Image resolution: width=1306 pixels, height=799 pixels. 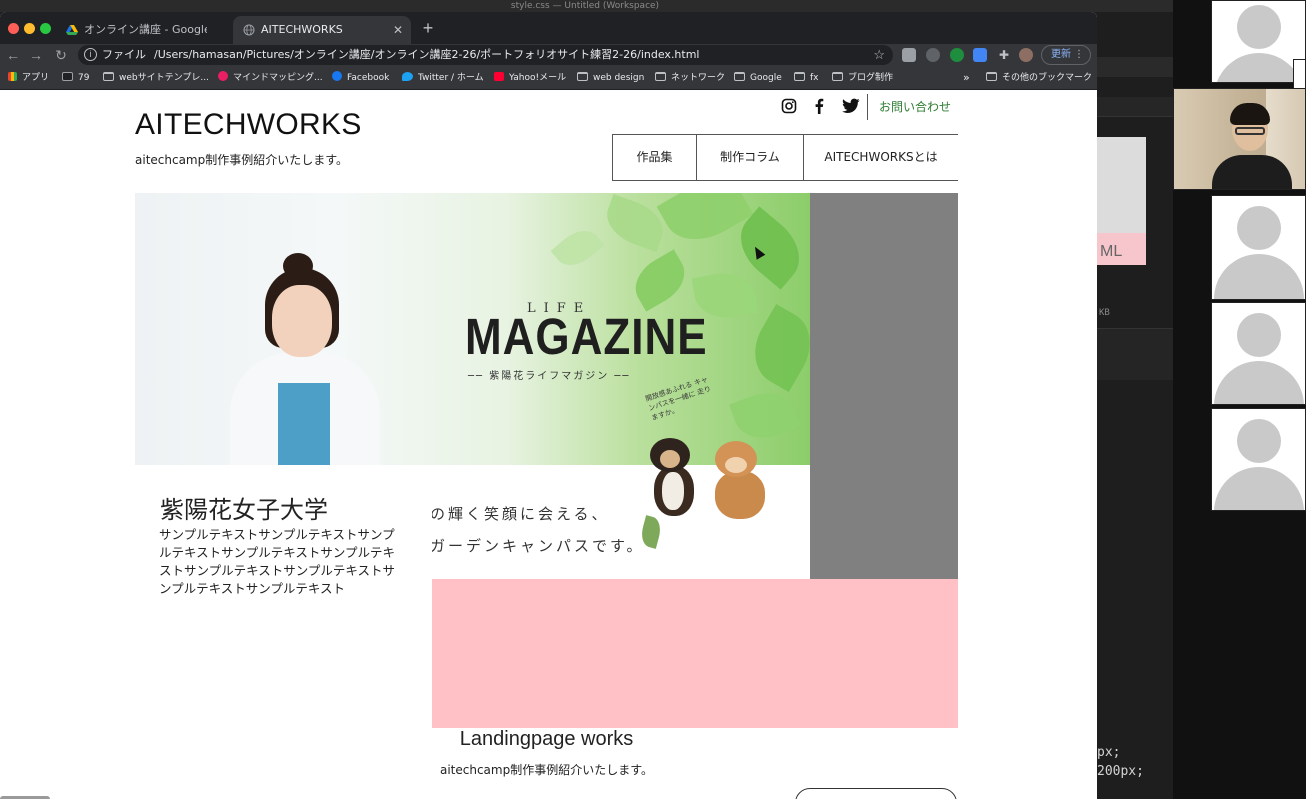 I want to click on hero-note: 開放感あふれる キャンパスを一緒に 走りますか。, so click(x=678, y=399).